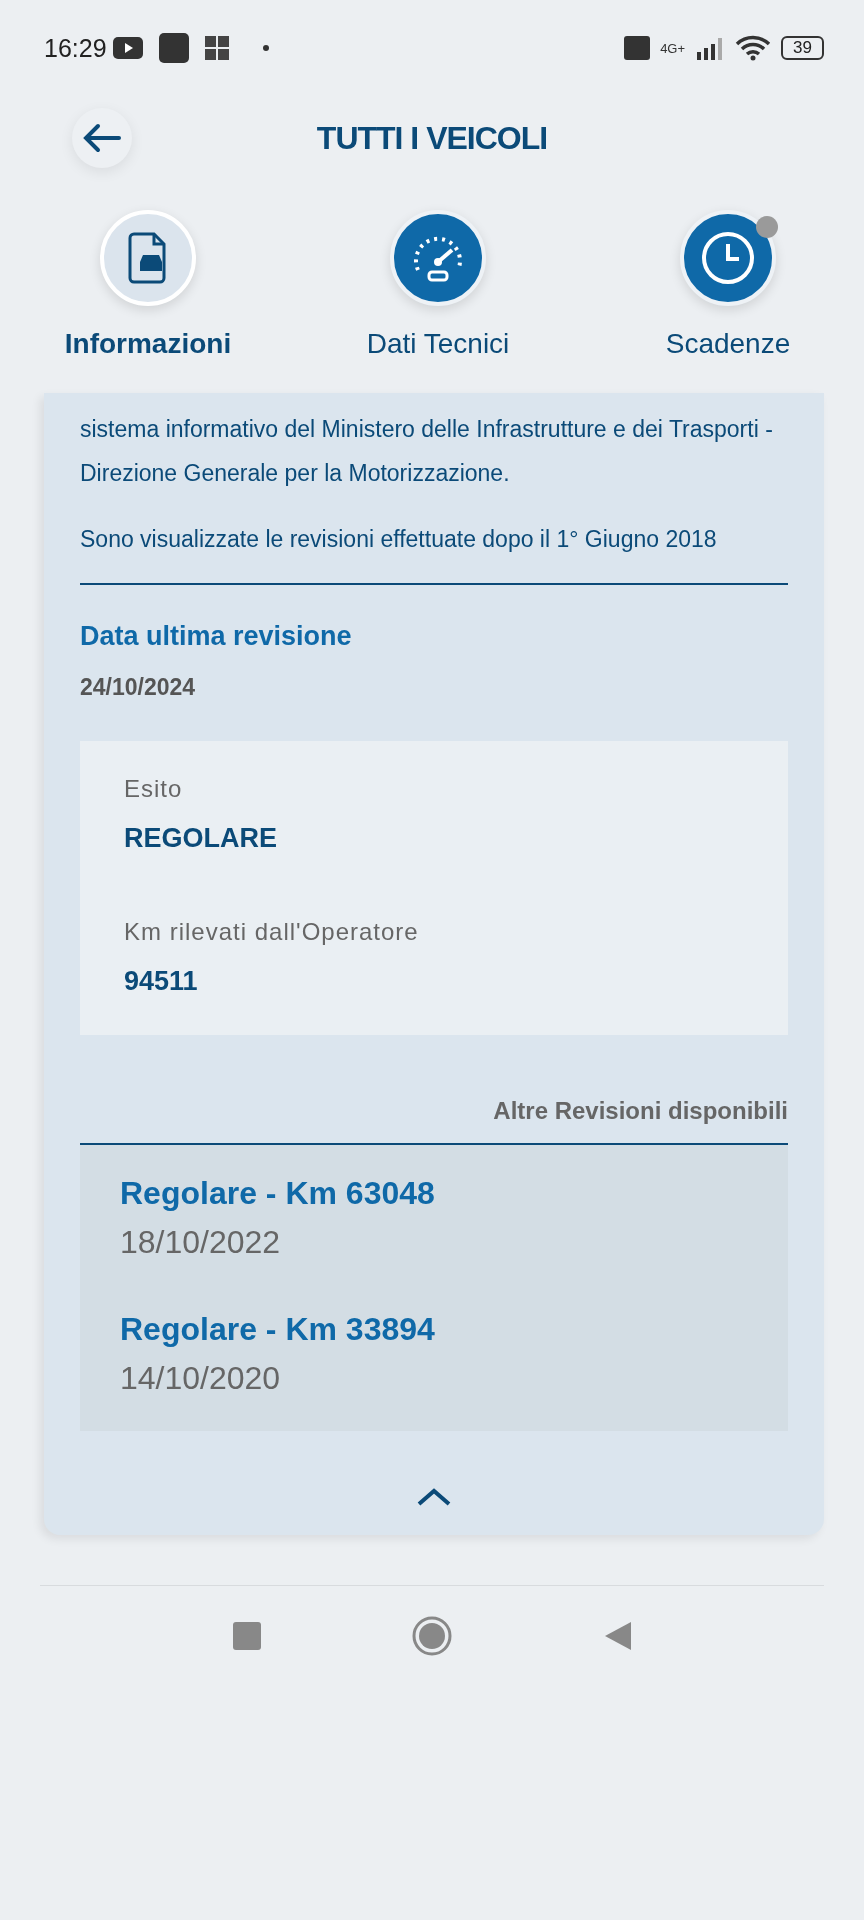  What do you see at coordinates (637, 48) in the screenshot?
I see `volte-icon` at bounding box center [637, 48].